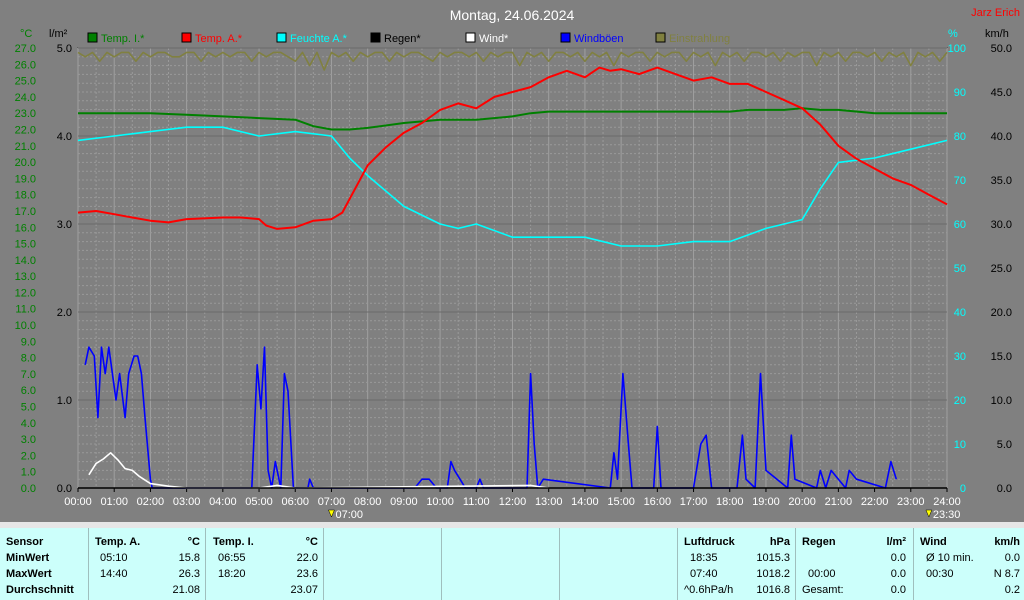 This screenshot has width=1024, height=600. Describe the element at coordinates (773, 590) in the screenshot. I see `pressure-trend: 1016.8` at that location.